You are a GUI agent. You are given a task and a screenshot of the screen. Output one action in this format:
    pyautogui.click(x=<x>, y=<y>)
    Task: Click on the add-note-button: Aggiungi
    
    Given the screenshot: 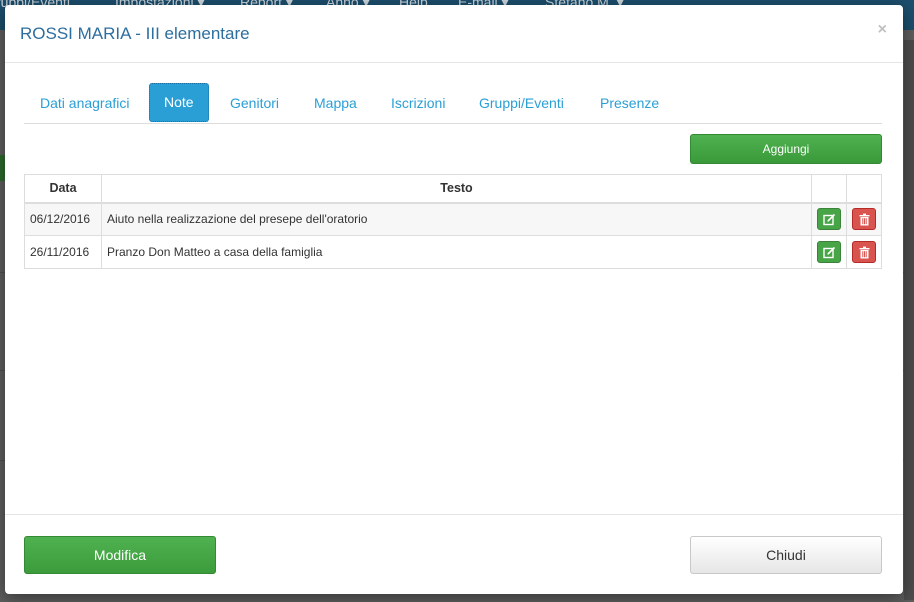 What is the action you would take?
    pyautogui.click(x=786, y=149)
    